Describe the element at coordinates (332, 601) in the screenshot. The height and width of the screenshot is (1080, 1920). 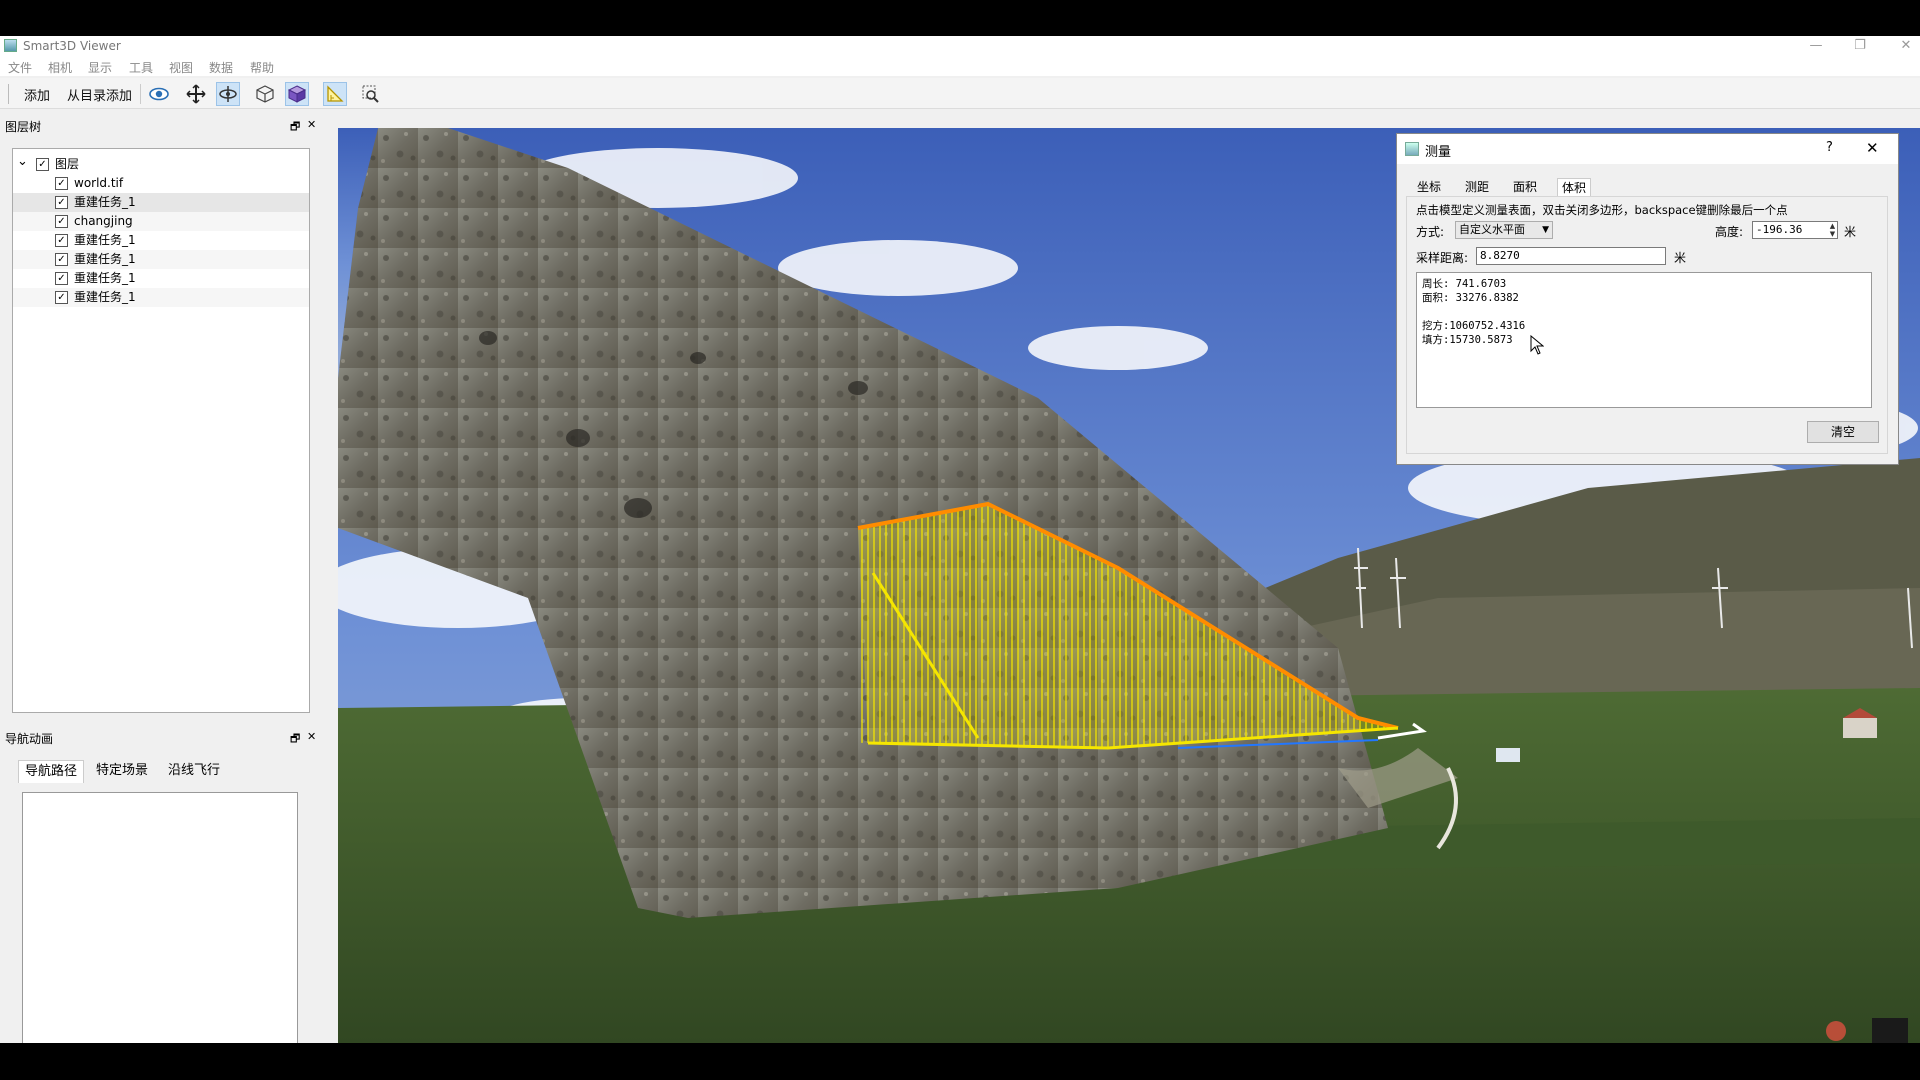
I see `splitter` at that location.